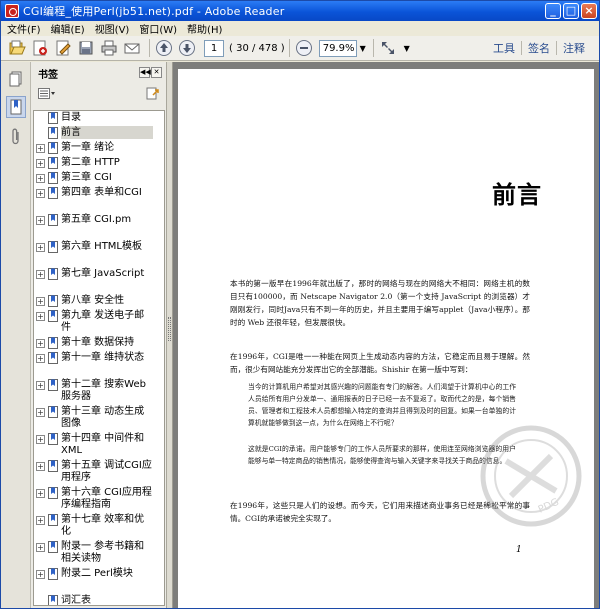 The image size is (600, 609). Describe the element at coordinates (99, 553) in the screenshot. I see `bookmark-item: + 附录一 参考书籍和相关读物` at that location.